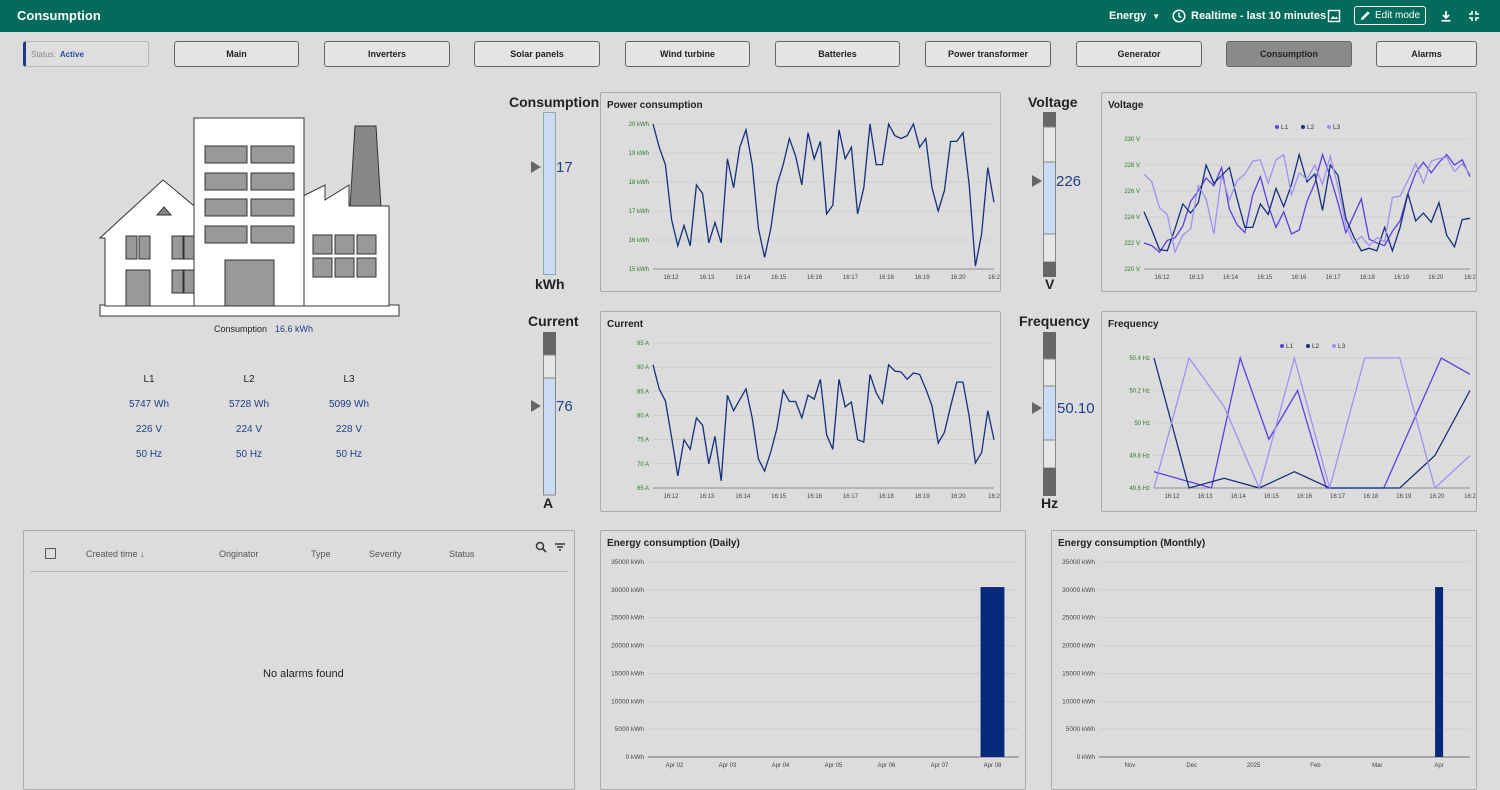 Image resolution: width=1500 pixels, height=790 pixels. Describe the element at coordinates (988, 54) in the screenshot. I see `nav-button-power-transformer: Power transformer` at that location.